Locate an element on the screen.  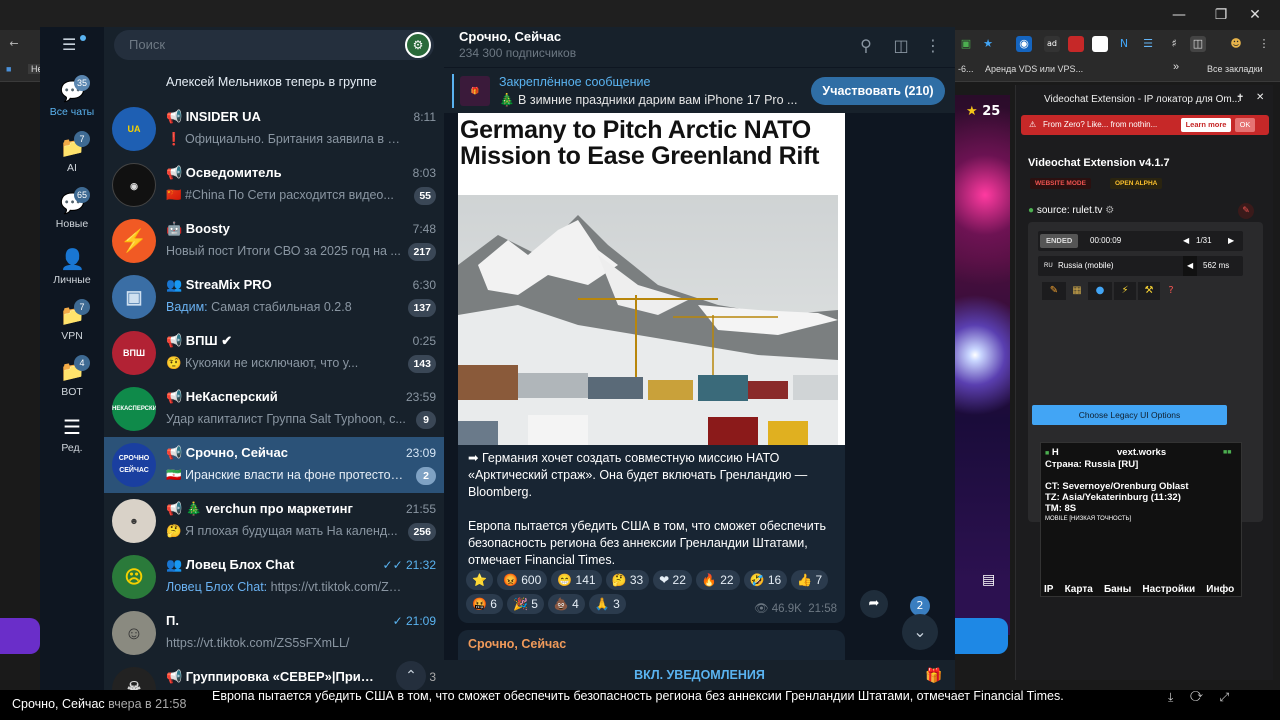
tab-ip: IP is located at coordinates (1048, 589).